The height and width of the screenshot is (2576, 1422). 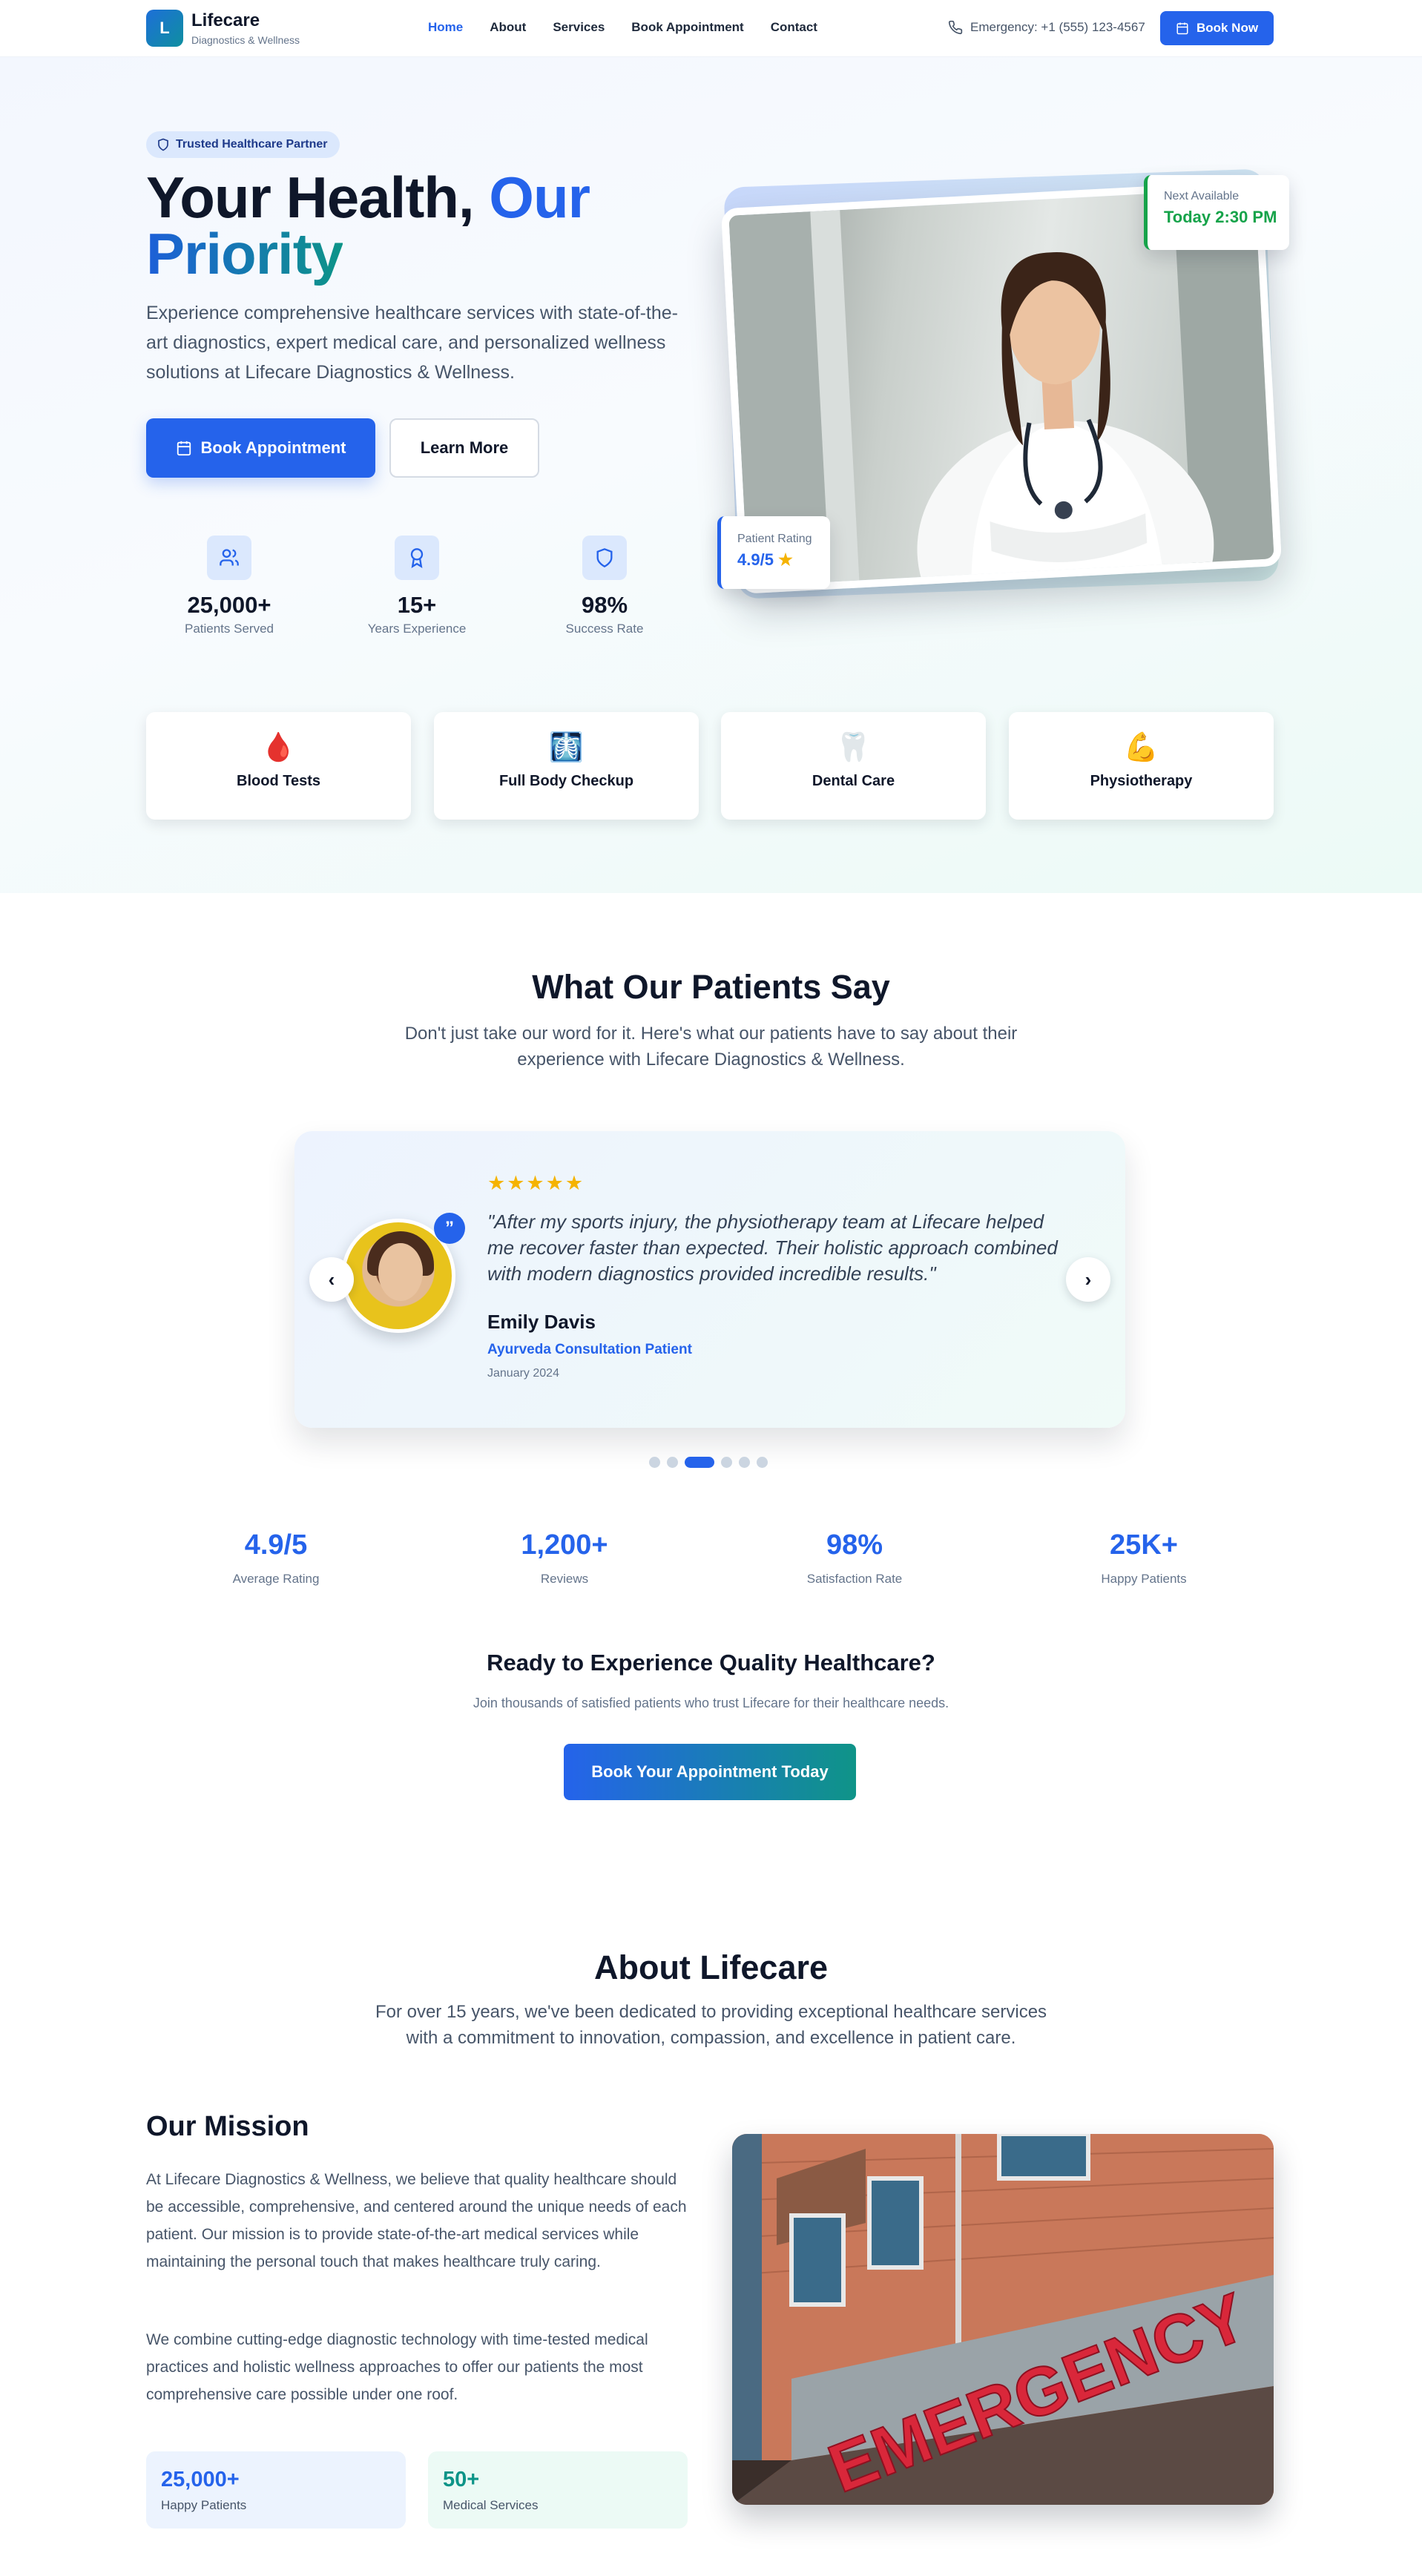 I want to click on about-stat-patients: 25,000+ Happy Patients, so click(x=276, y=2490).